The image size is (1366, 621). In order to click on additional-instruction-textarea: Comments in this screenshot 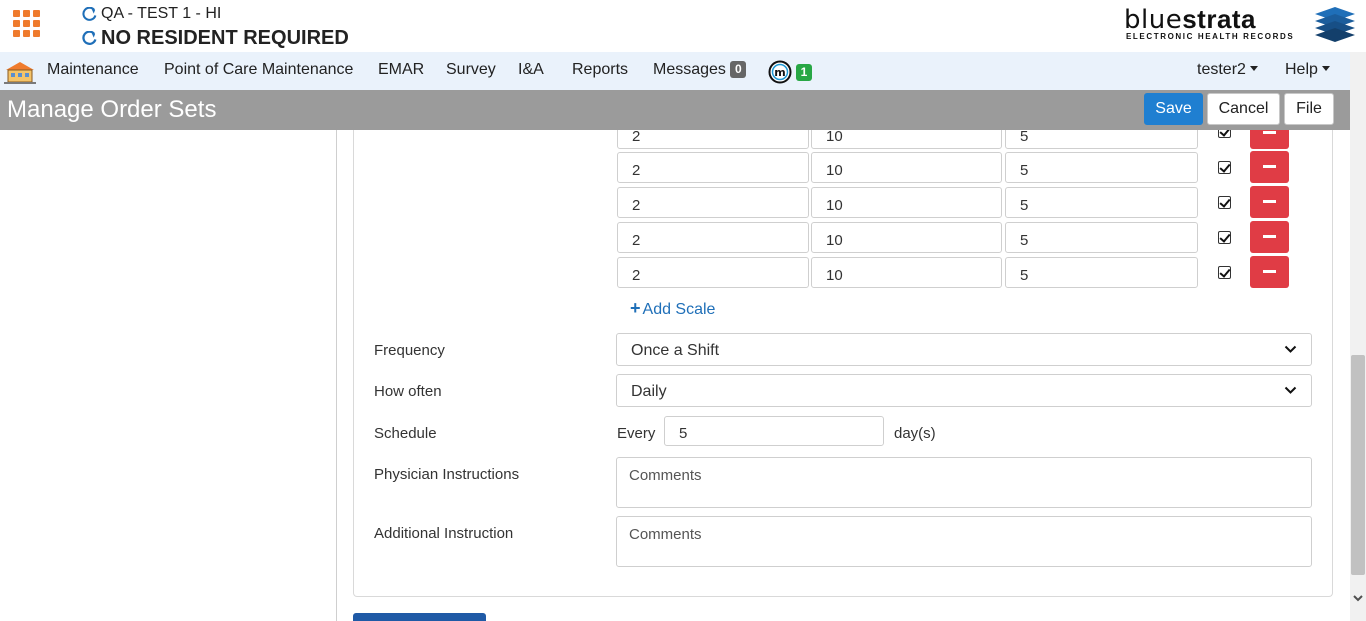, I will do `click(964, 541)`.